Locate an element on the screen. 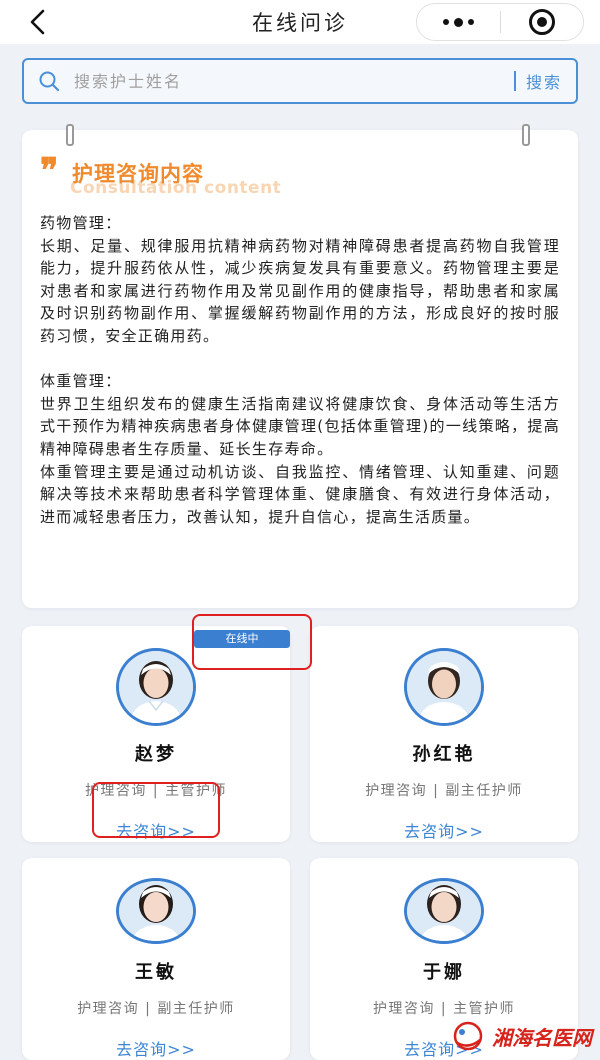  card-title: 护理咨询内容 is located at coordinates (138, 174).